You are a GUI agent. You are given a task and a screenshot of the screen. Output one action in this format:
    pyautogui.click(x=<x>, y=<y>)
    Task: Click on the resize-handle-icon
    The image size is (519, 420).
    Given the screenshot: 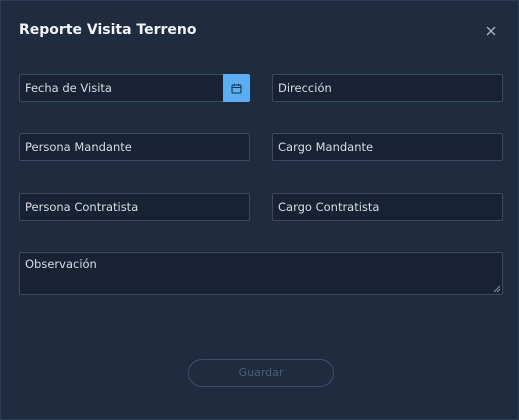 What is the action you would take?
    pyautogui.click(x=497, y=289)
    